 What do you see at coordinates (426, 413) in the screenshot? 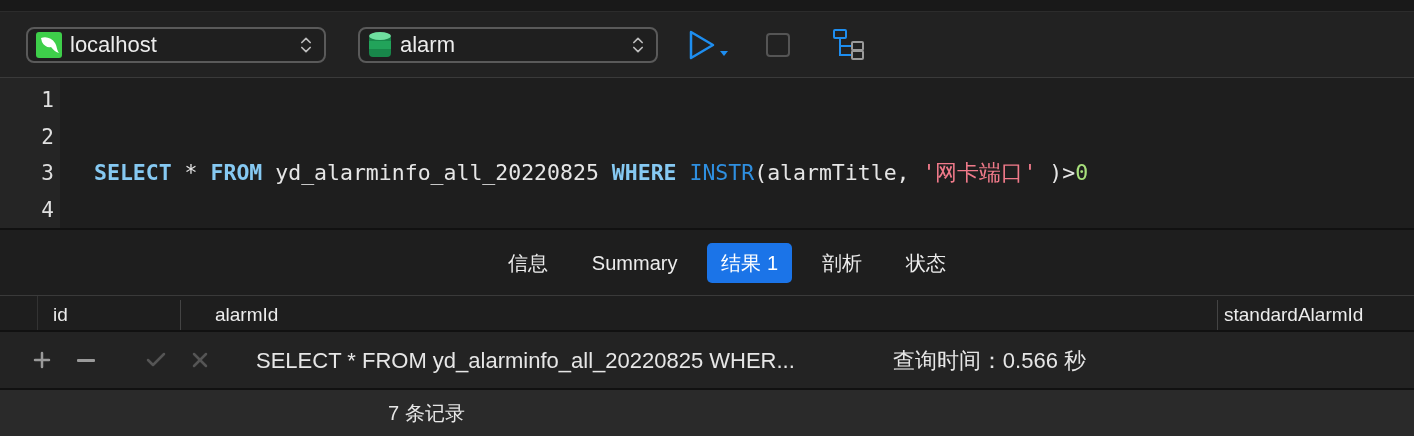
I see `record-count: 7 条记录` at bounding box center [426, 413].